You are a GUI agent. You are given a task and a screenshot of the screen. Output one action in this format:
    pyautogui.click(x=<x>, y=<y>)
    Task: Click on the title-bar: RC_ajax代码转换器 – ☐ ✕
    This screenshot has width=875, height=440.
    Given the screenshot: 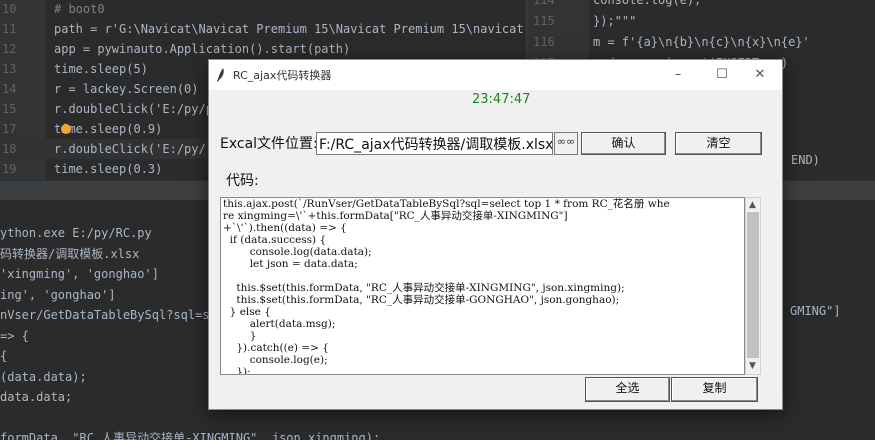 What is the action you would take?
    pyautogui.click(x=495, y=75)
    